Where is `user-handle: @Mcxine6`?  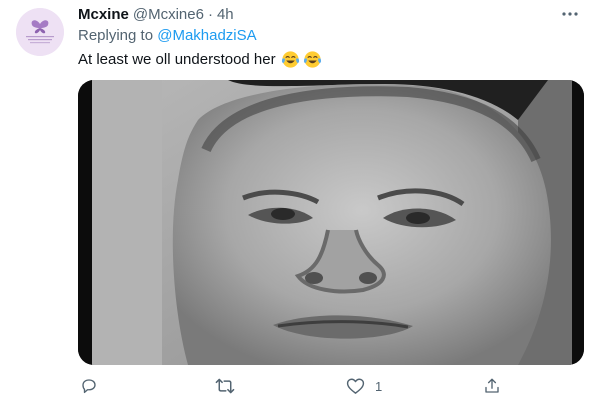 user-handle: @Mcxine6 is located at coordinates (168, 14).